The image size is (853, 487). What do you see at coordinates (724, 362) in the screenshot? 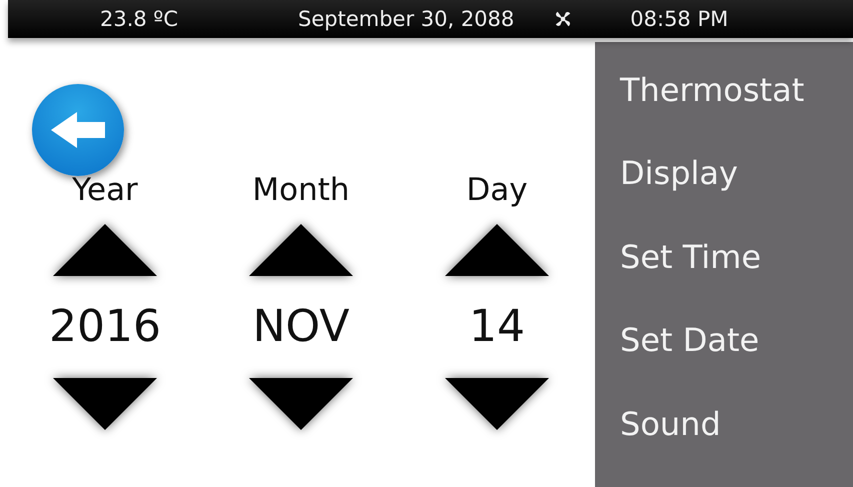
I see `menu-item: Set Date` at bounding box center [724, 362].